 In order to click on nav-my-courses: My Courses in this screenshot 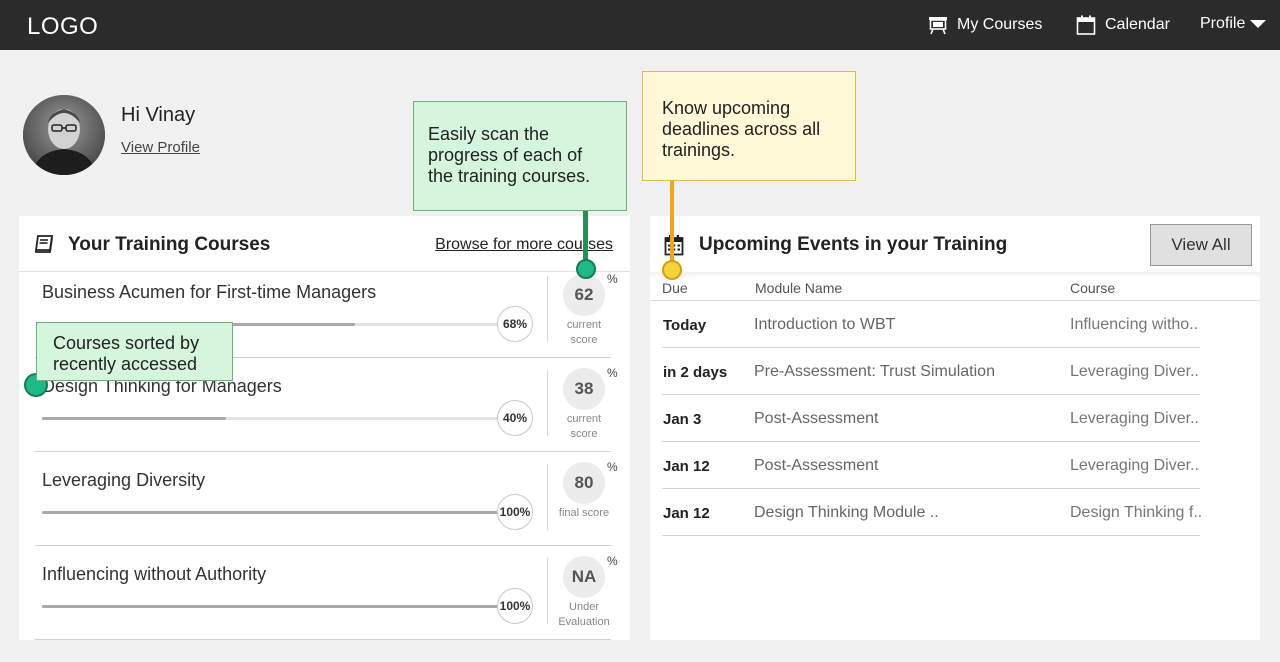, I will do `click(985, 25)`.